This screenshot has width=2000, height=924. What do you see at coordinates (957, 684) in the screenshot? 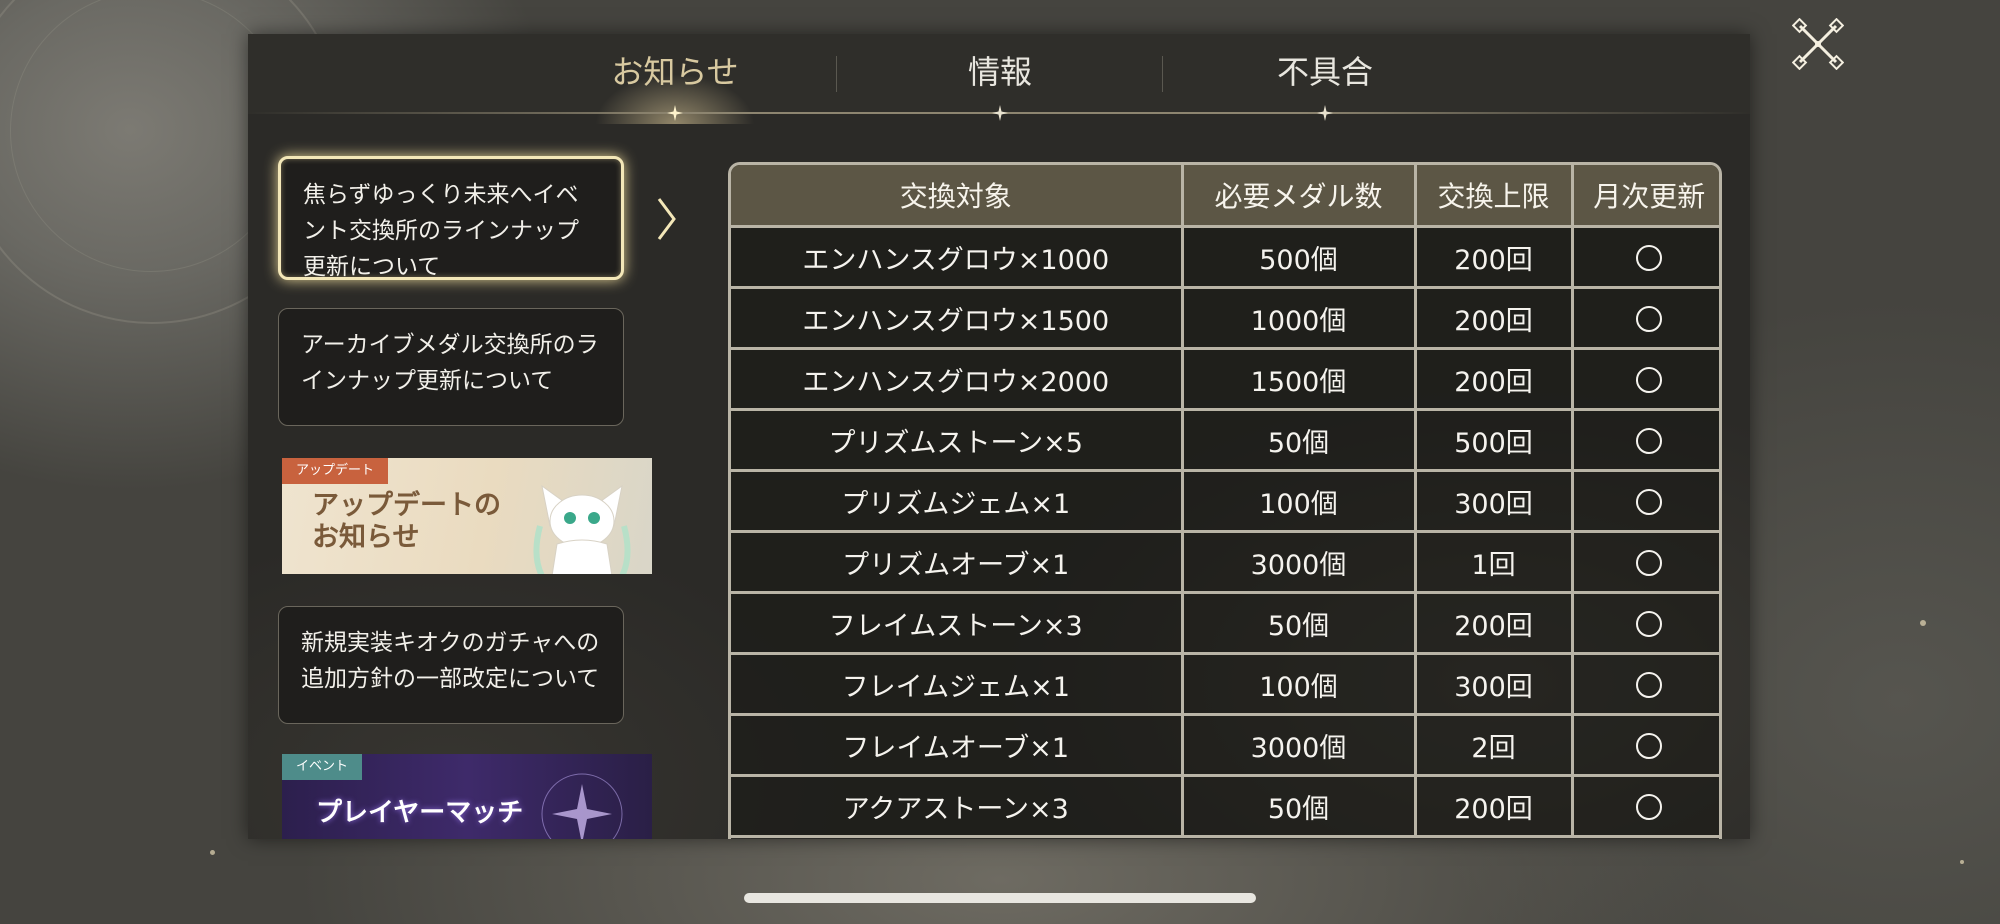
I see `item-cell: フレイムジェム×1` at bounding box center [957, 684].